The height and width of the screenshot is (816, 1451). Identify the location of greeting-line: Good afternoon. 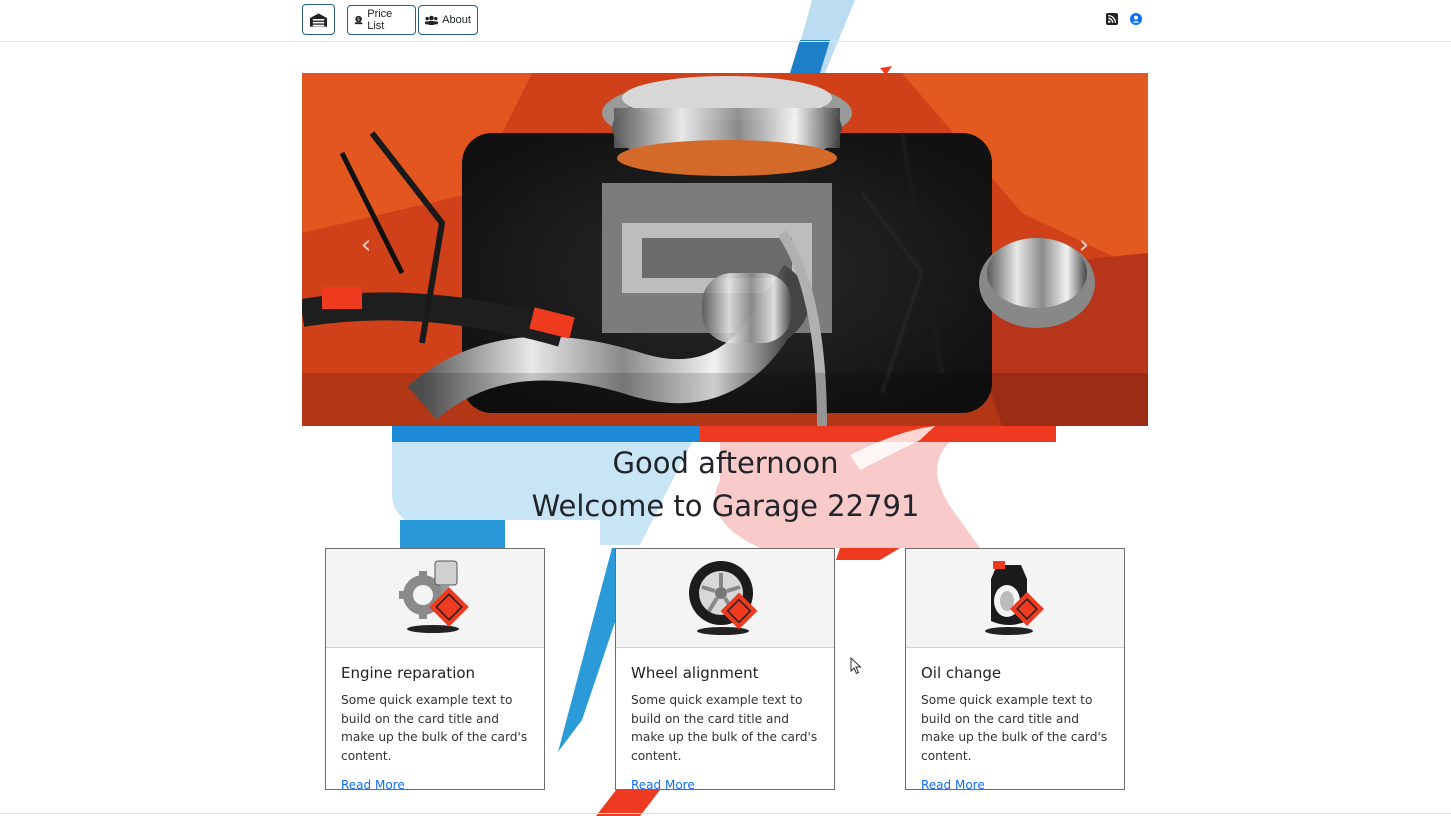
(725, 463).